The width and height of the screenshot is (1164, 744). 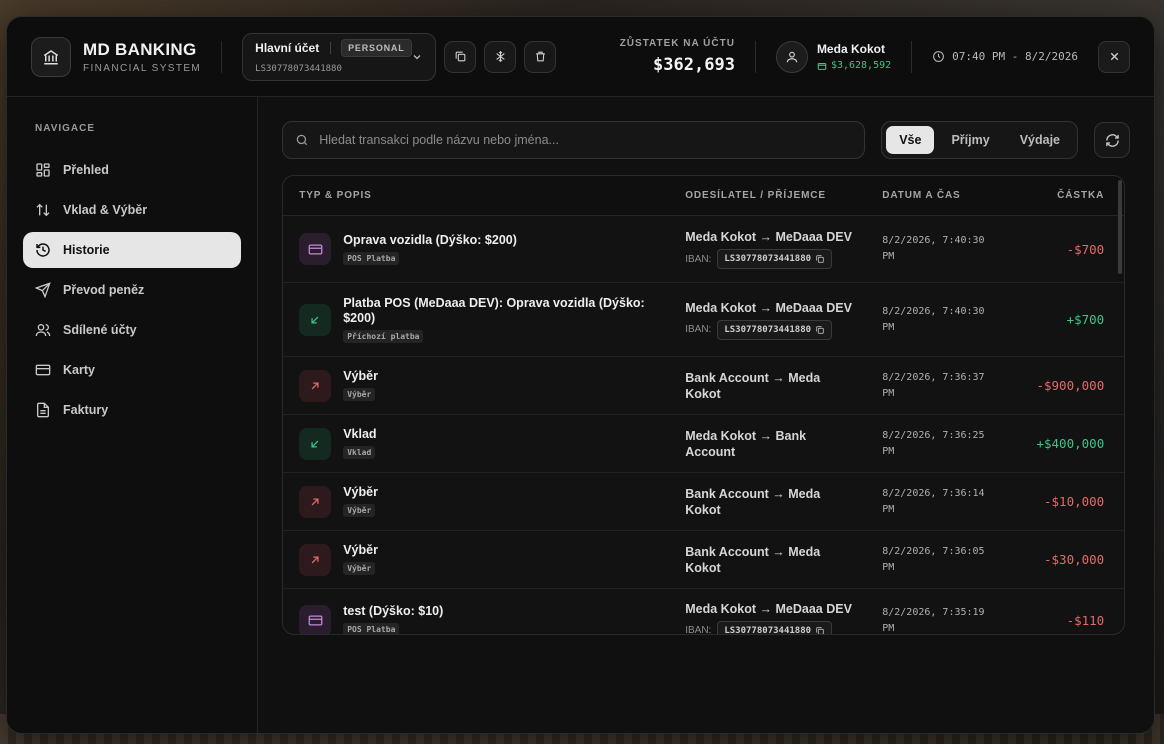 What do you see at coordinates (132, 290) in the screenshot?
I see `sidebar-item-transfer: Převod peněz` at bounding box center [132, 290].